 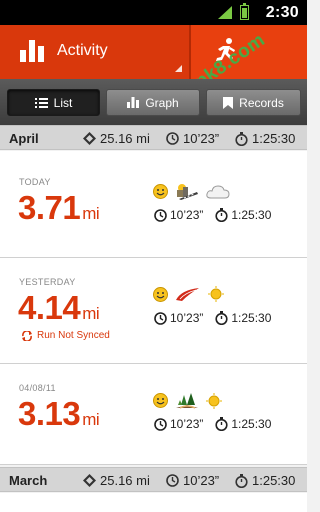 What do you see at coordinates (27, 335) in the screenshot?
I see `sync-icon` at bounding box center [27, 335].